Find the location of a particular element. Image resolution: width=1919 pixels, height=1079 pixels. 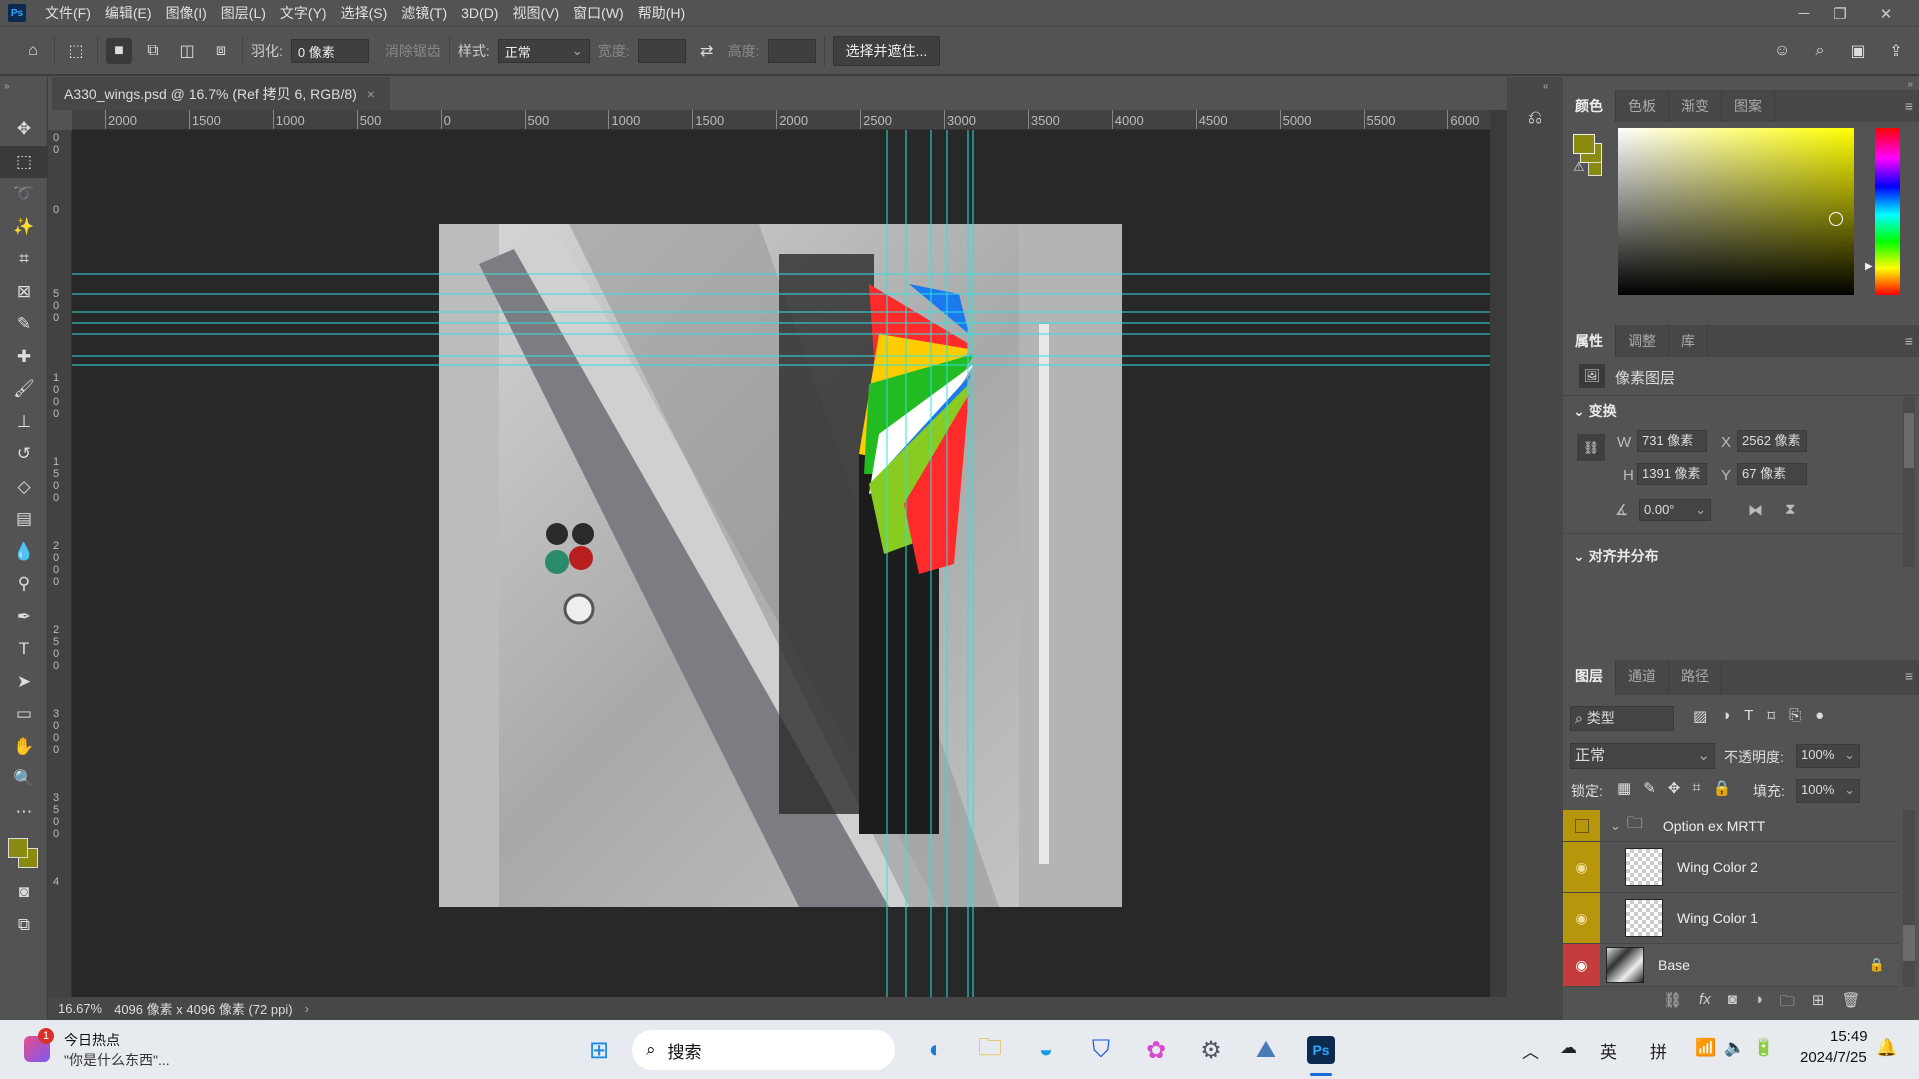

menu-filter: 滤镜(T) is located at coordinates (424, 13).